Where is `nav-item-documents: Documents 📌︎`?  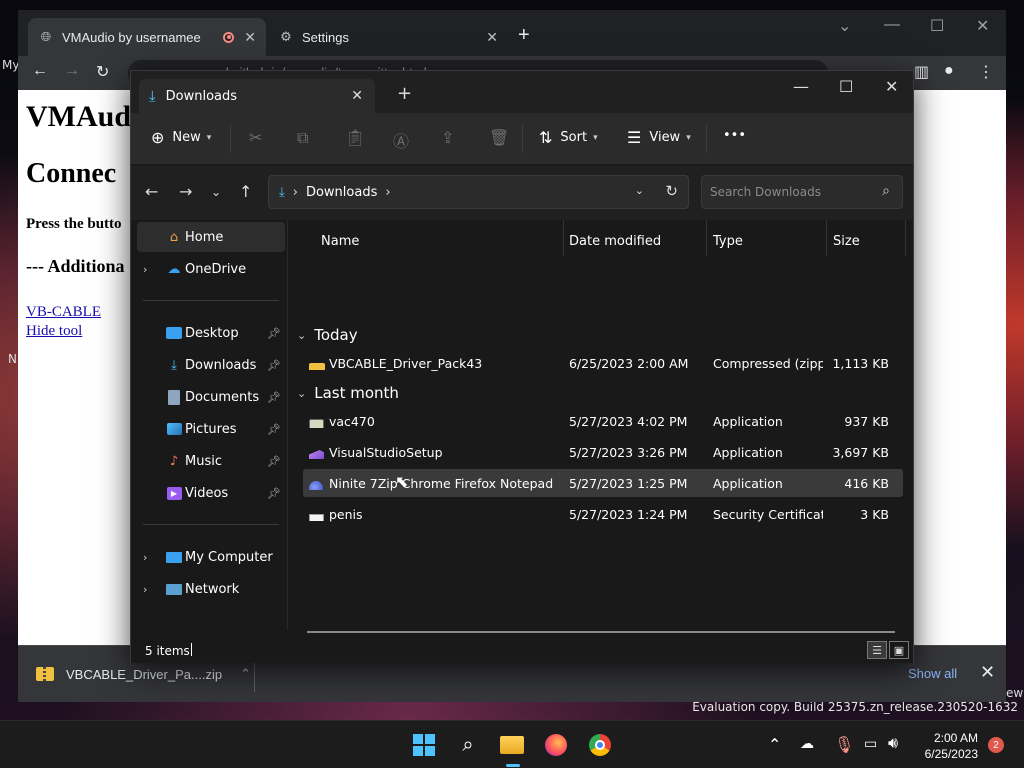 nav-item-documents: Documents 📌︎ is located at coordinates (211, 397).